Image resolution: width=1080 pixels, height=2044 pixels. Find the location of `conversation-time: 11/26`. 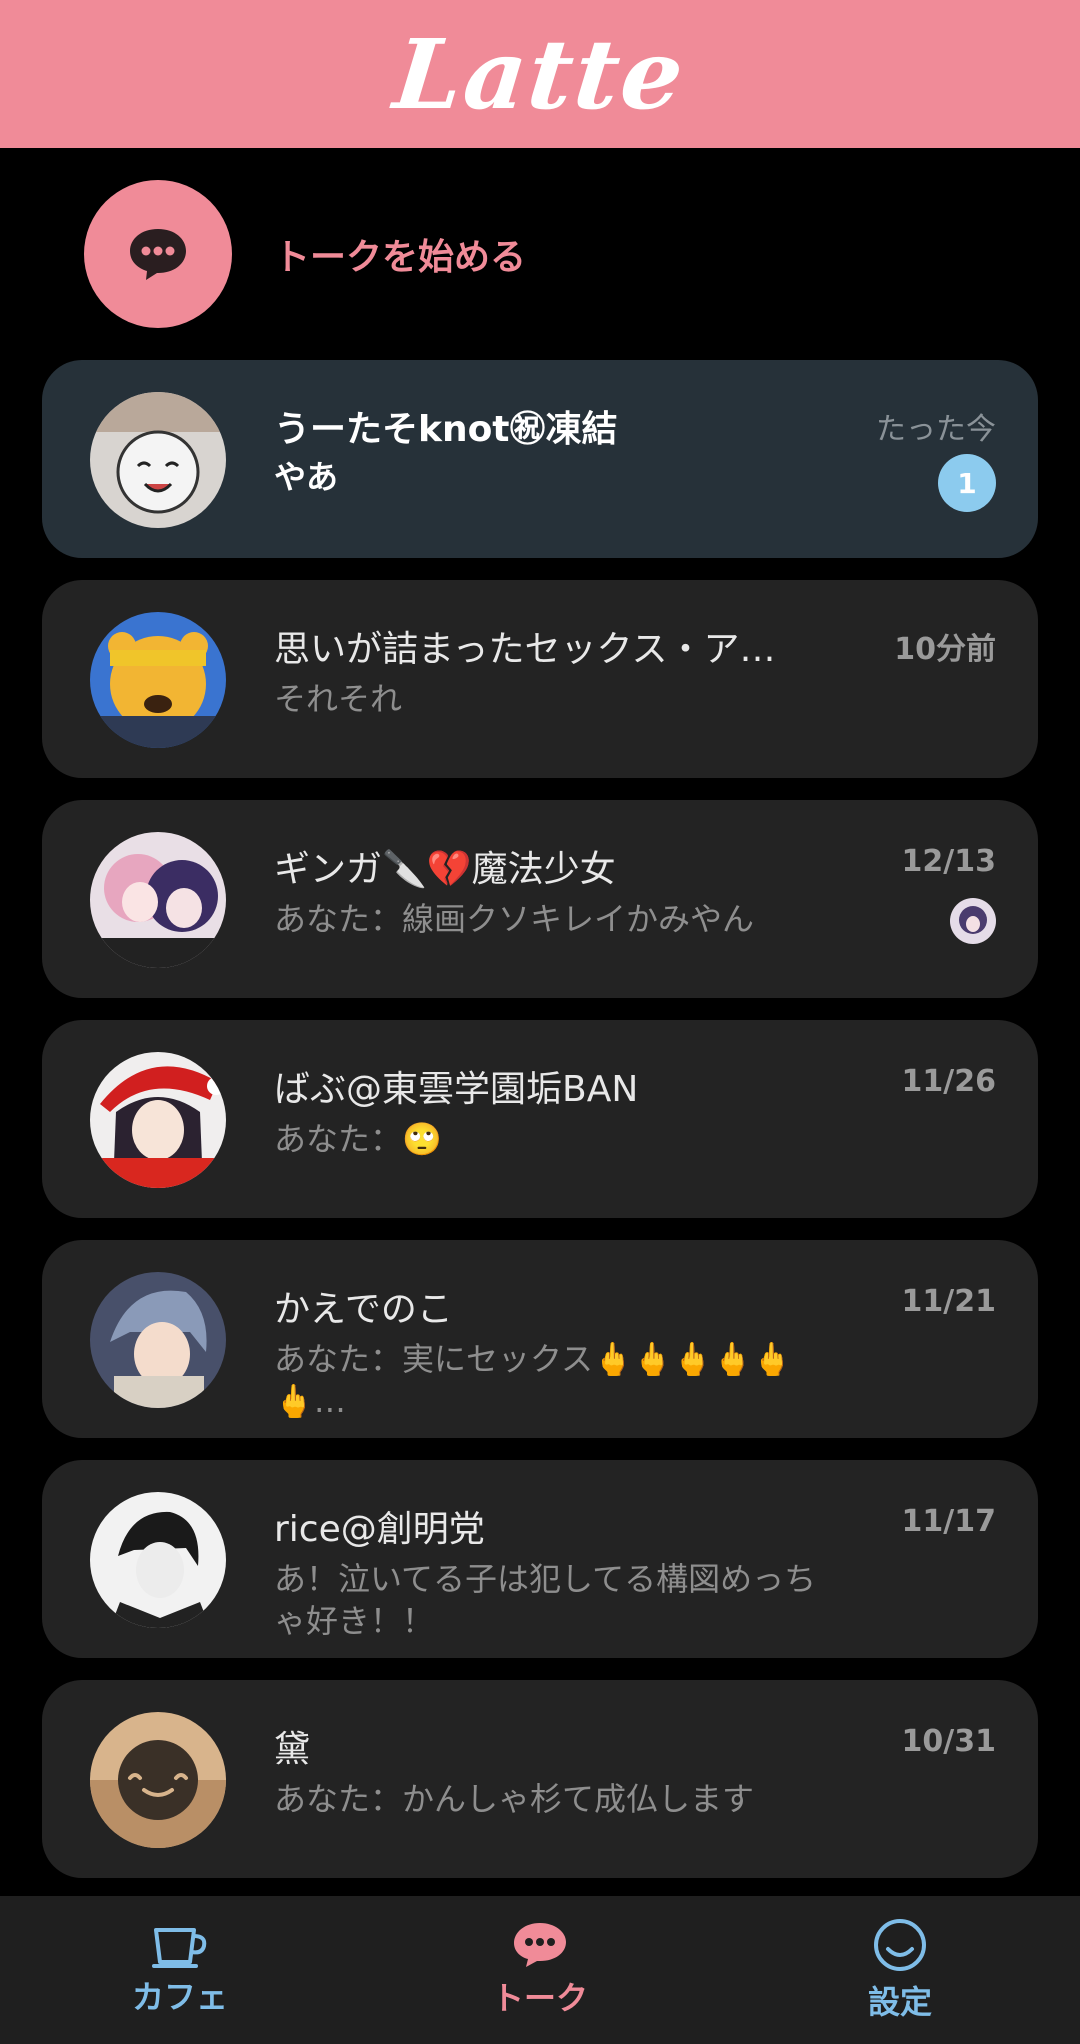

conversation-time: 11/26 is located at coordinates (948, 1081).